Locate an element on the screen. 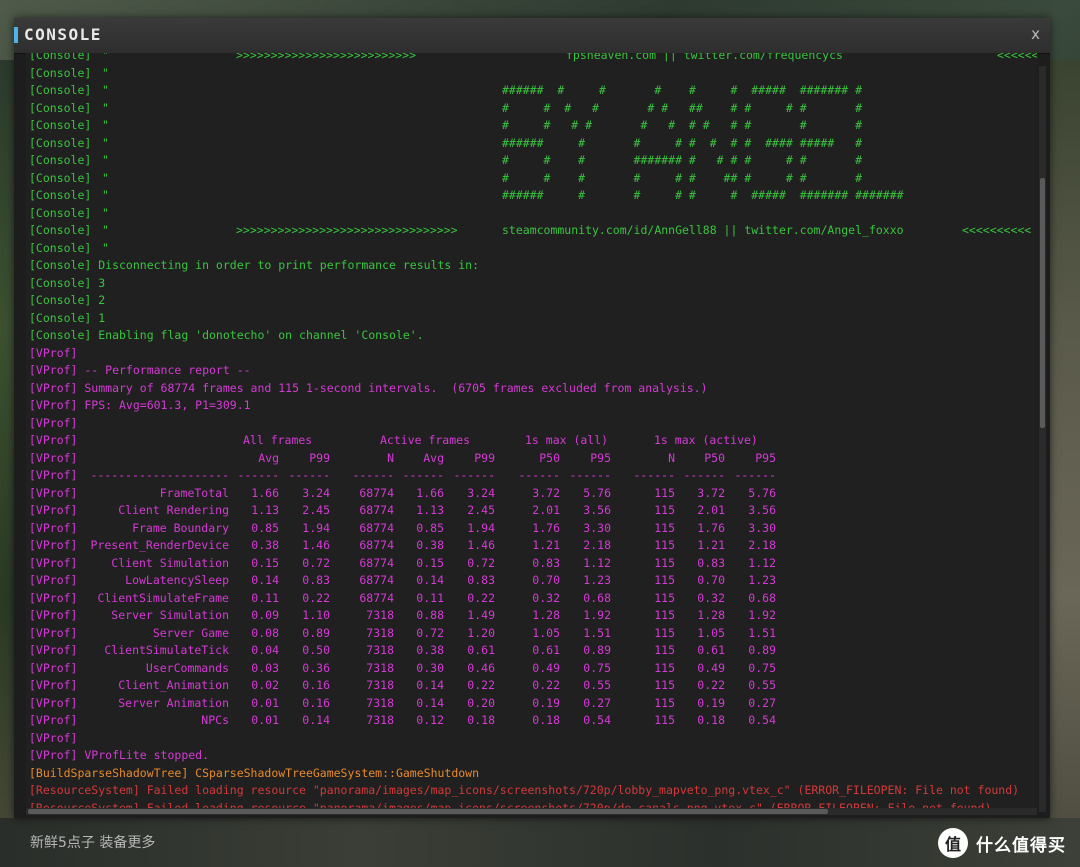 This screenshot has width=1080, height=867. vprof-line: [VProf] is located at coordinates (531, 739).